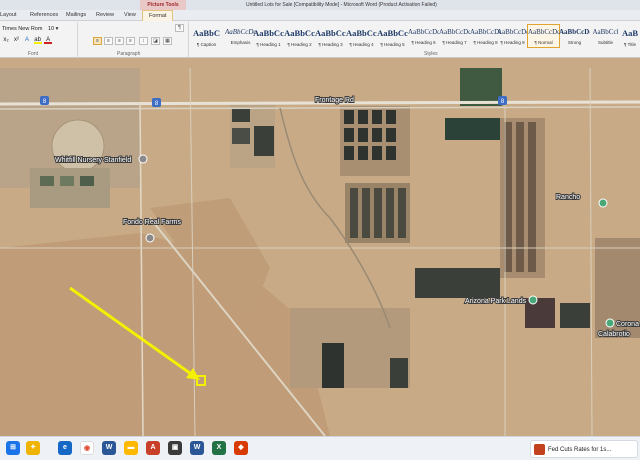  Describe the element at coordinates (175, 448) in the screenshot. I see `photos-icon: ▣` at that location.